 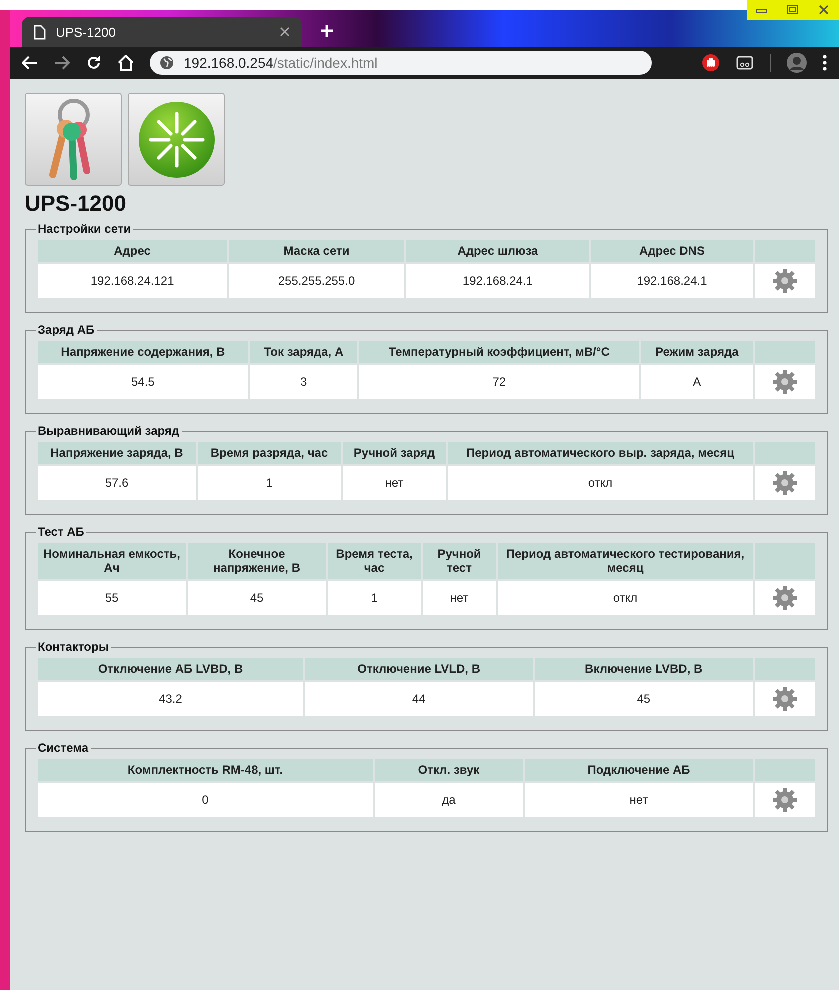 I want to click on new-tab-icon, so click(x=327, y=31).